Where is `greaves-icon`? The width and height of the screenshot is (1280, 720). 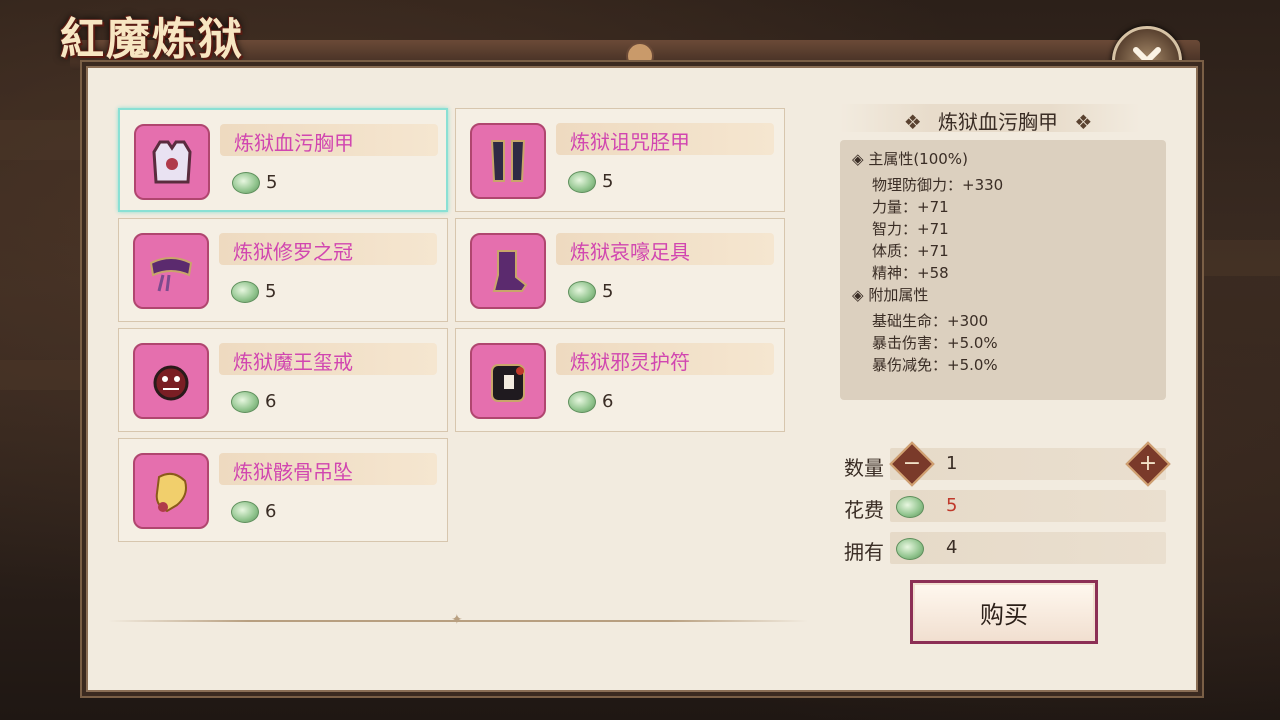 greaves-icon is located at coordinates (508, 161).